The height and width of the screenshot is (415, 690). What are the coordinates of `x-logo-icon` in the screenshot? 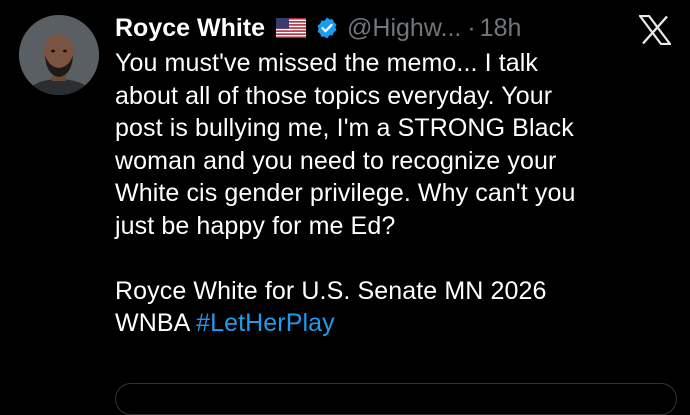 It's located at (655, 30).